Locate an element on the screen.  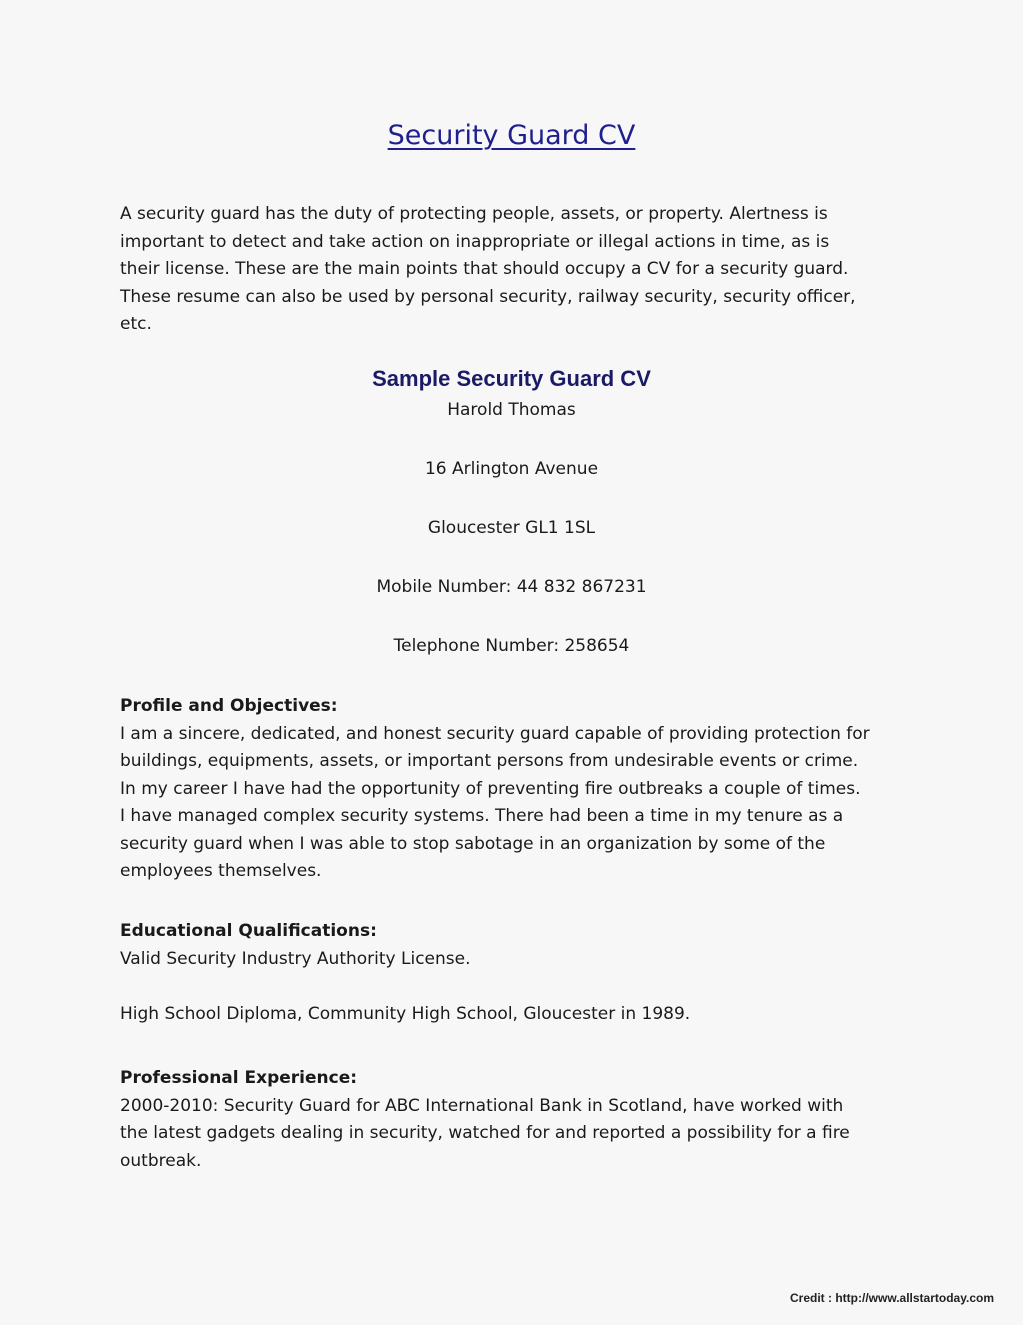
contact-address-line2: Gloucester GL1 1SL is located at coordinates (511, 528).